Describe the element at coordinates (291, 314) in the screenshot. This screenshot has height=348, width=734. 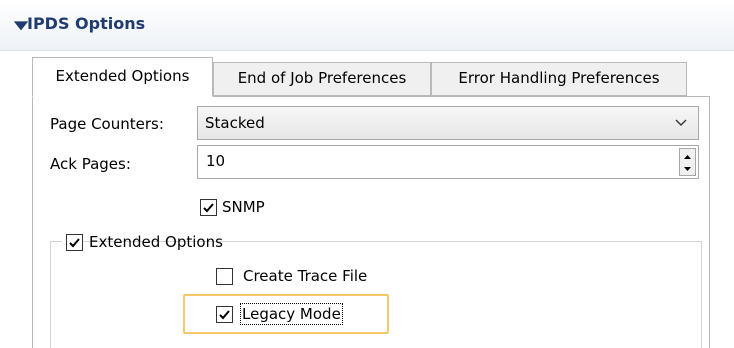
I see `legacy-mode-label: Legacy Mode` at that location.